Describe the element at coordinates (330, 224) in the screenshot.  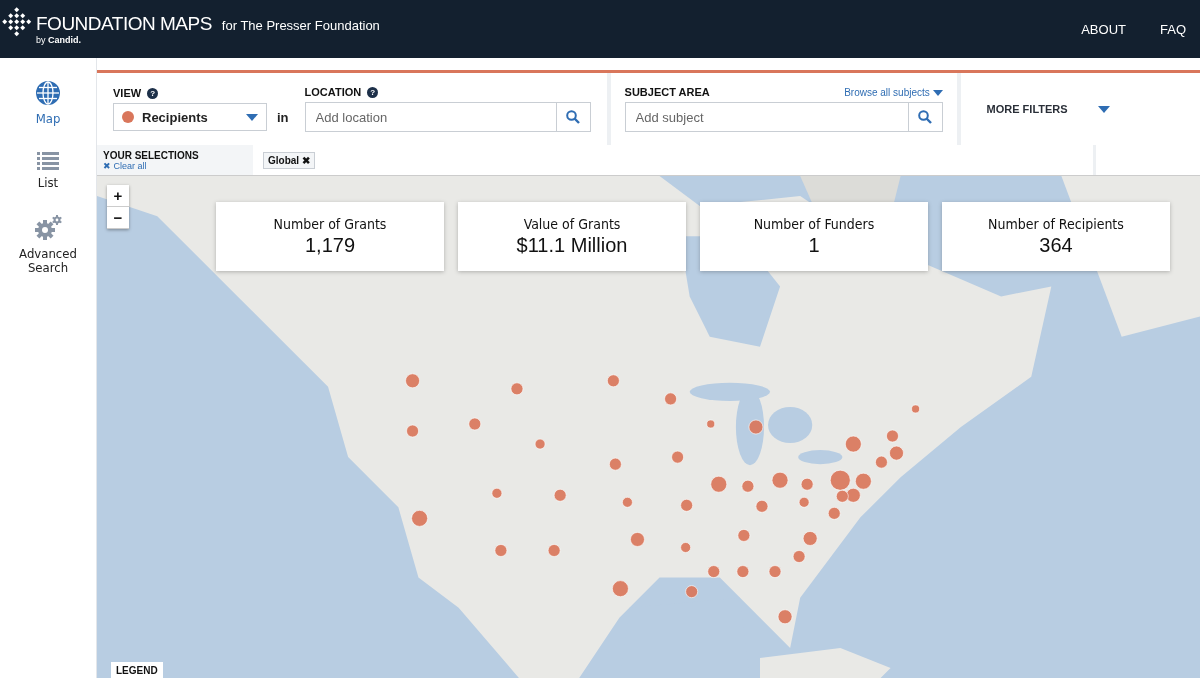
I see `stat-label: Number of Grants` at that location.